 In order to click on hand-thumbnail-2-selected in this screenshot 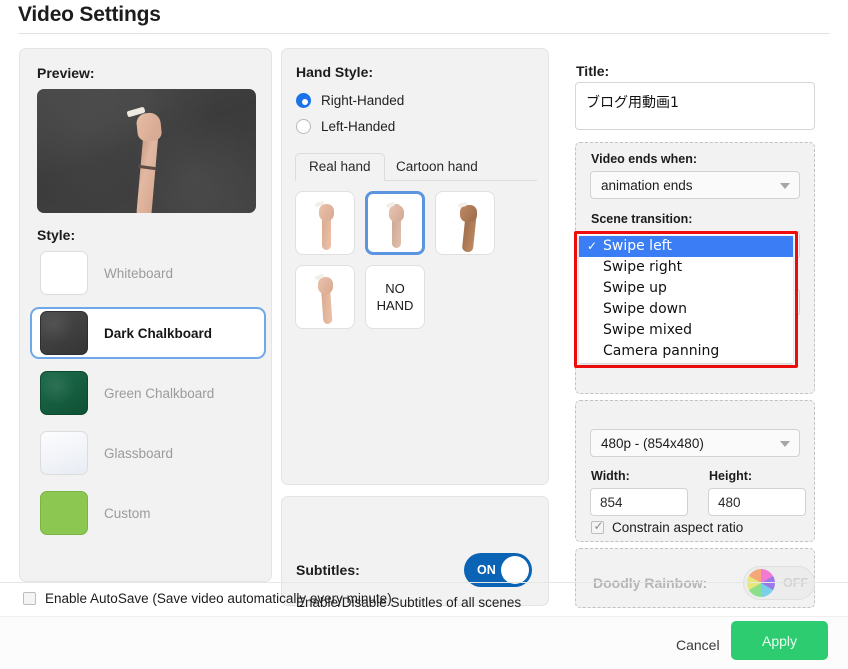, I will do `click(395, 223)`.